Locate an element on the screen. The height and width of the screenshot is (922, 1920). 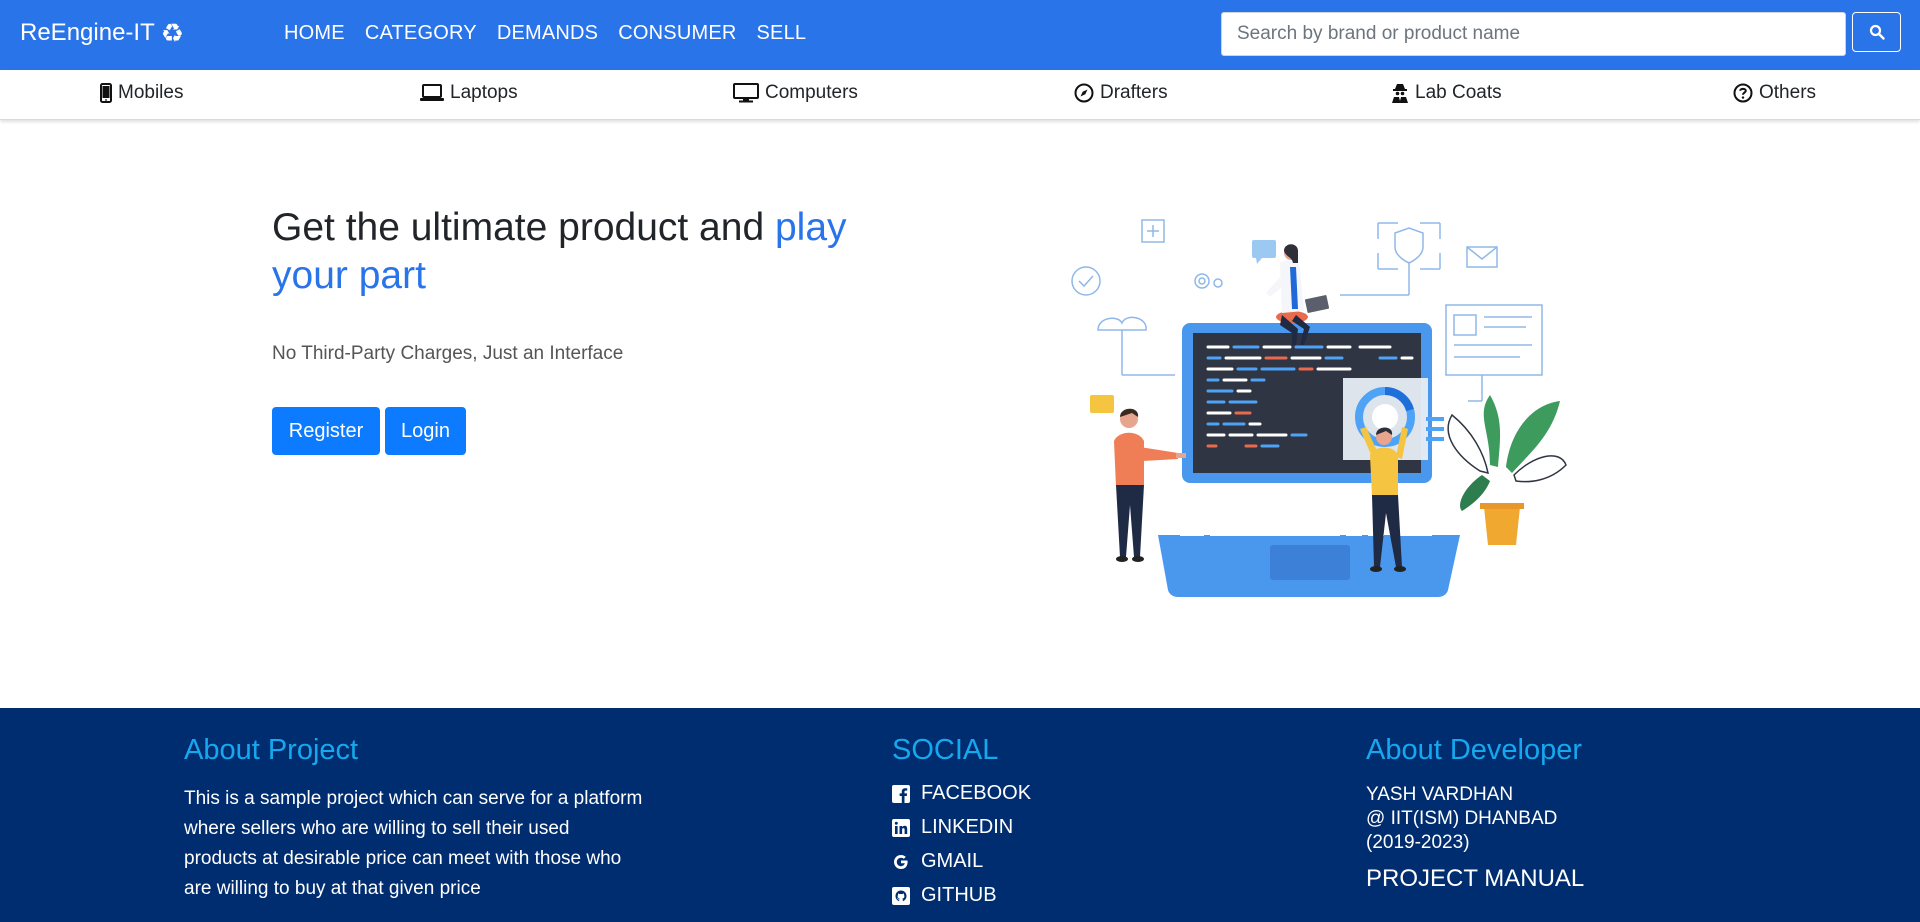
social-link-linkedin: LINKEDIN is located at coordinates (952, 827).